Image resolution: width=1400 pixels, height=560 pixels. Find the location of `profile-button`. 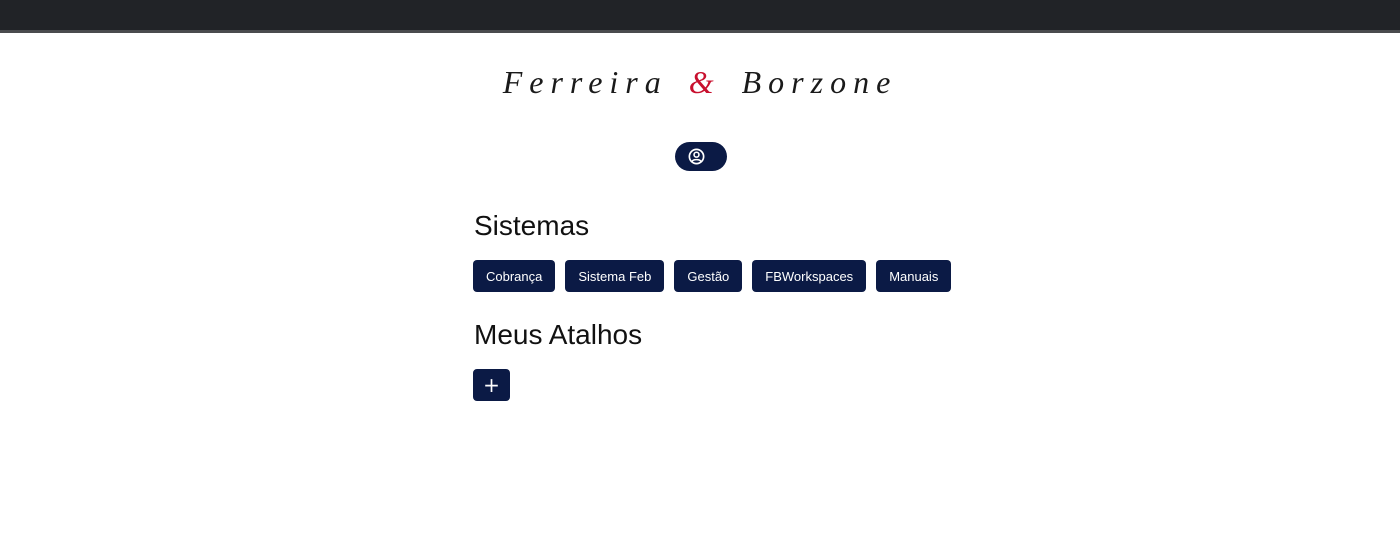

profile-button is located at coordinates (701, 156).